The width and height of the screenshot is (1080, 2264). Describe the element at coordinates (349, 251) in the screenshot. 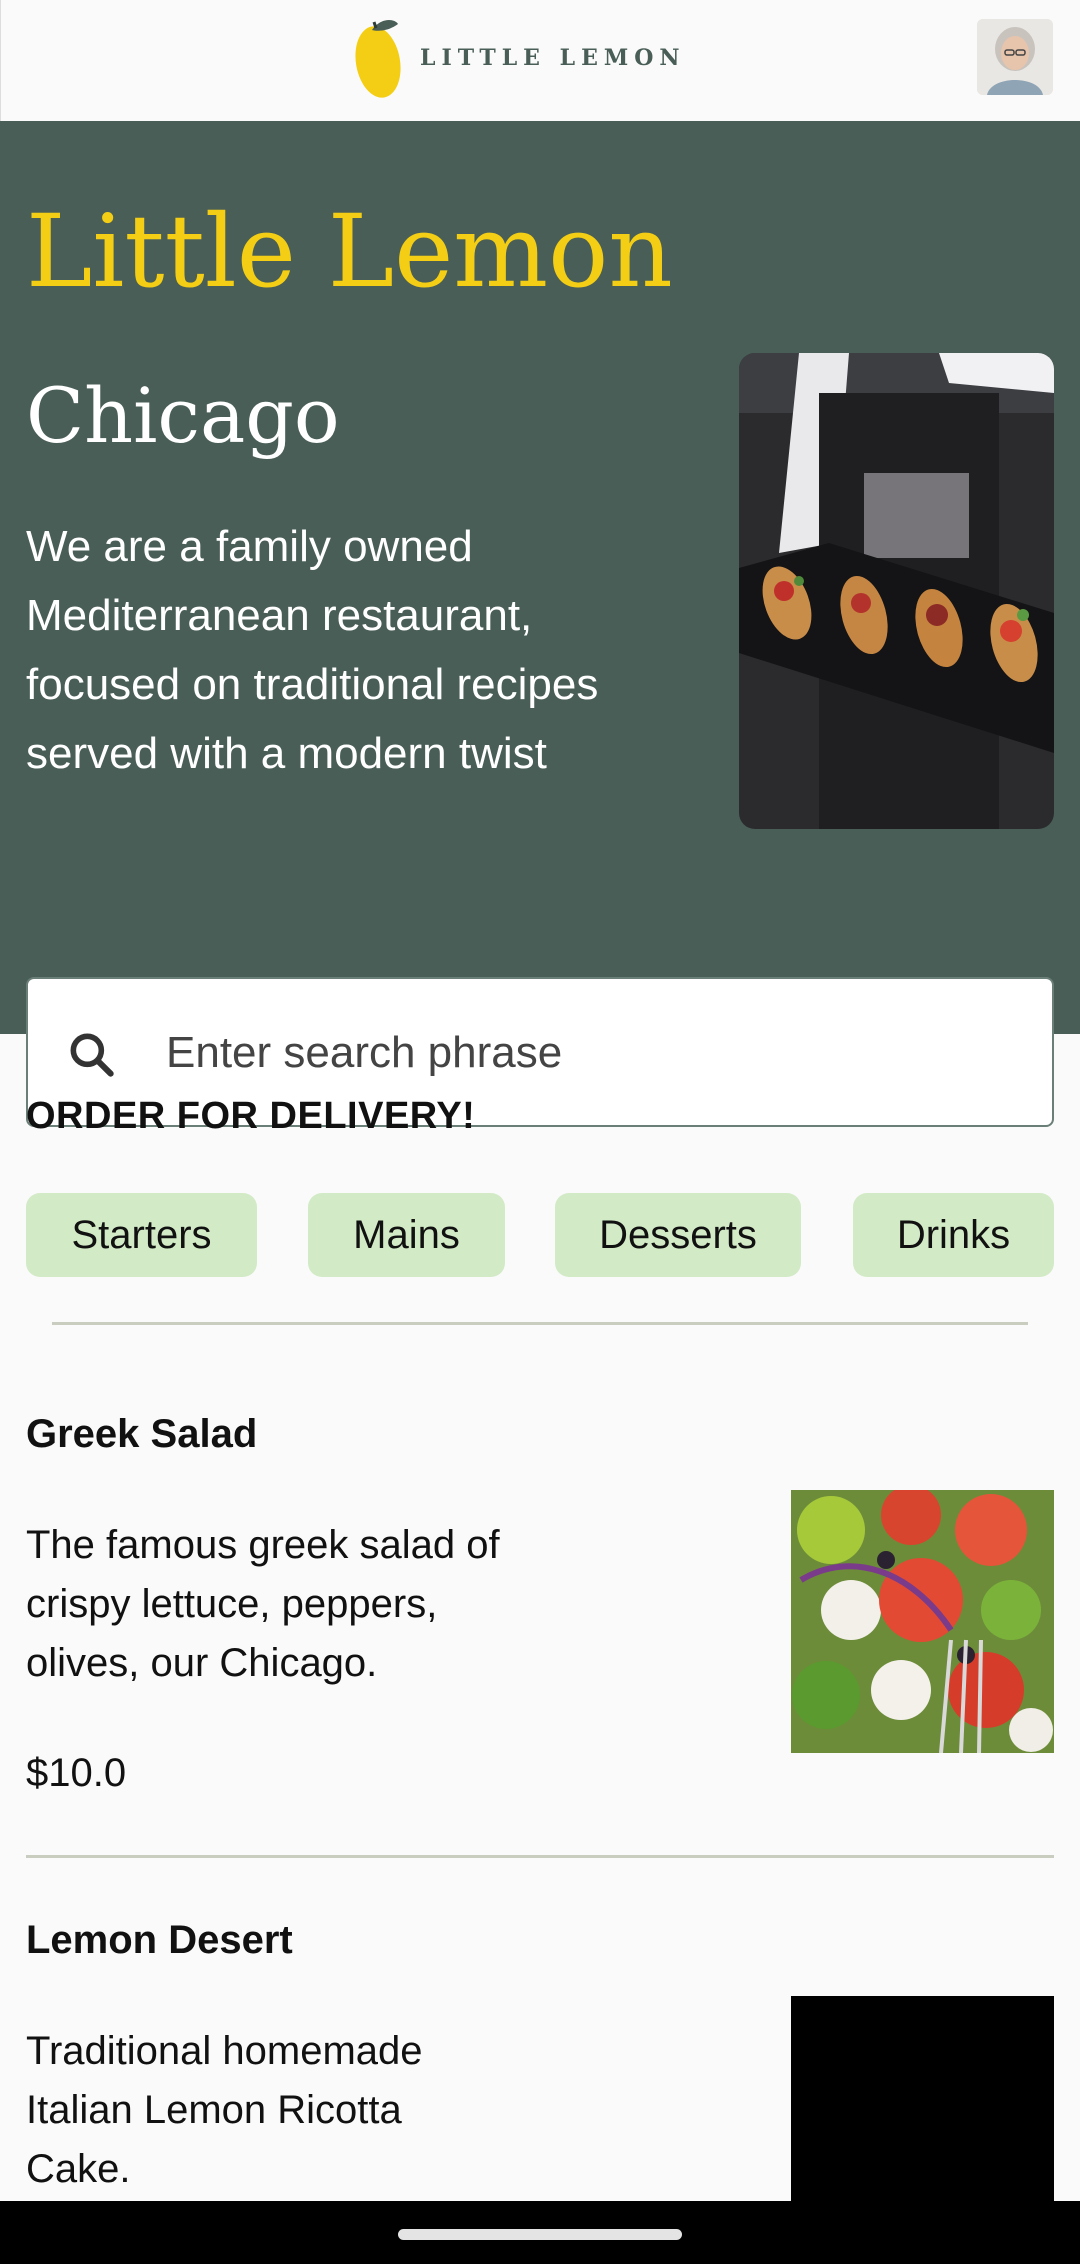

I see `restaurant-title: Little Lemon` at that location.